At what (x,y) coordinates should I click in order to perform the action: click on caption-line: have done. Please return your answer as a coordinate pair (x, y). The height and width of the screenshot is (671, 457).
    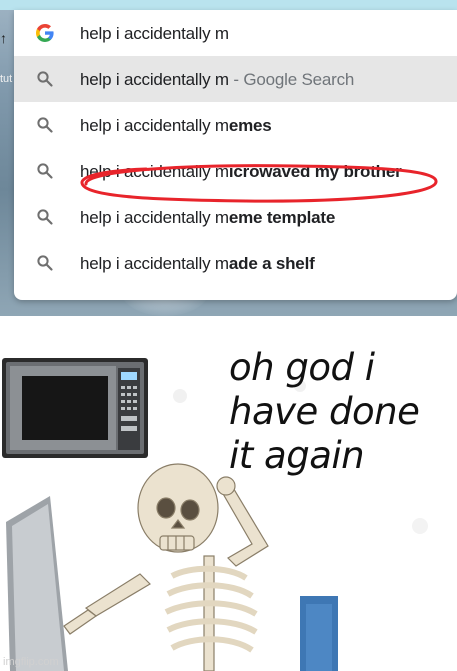
    Looking at the image, I should click on (324, 411).